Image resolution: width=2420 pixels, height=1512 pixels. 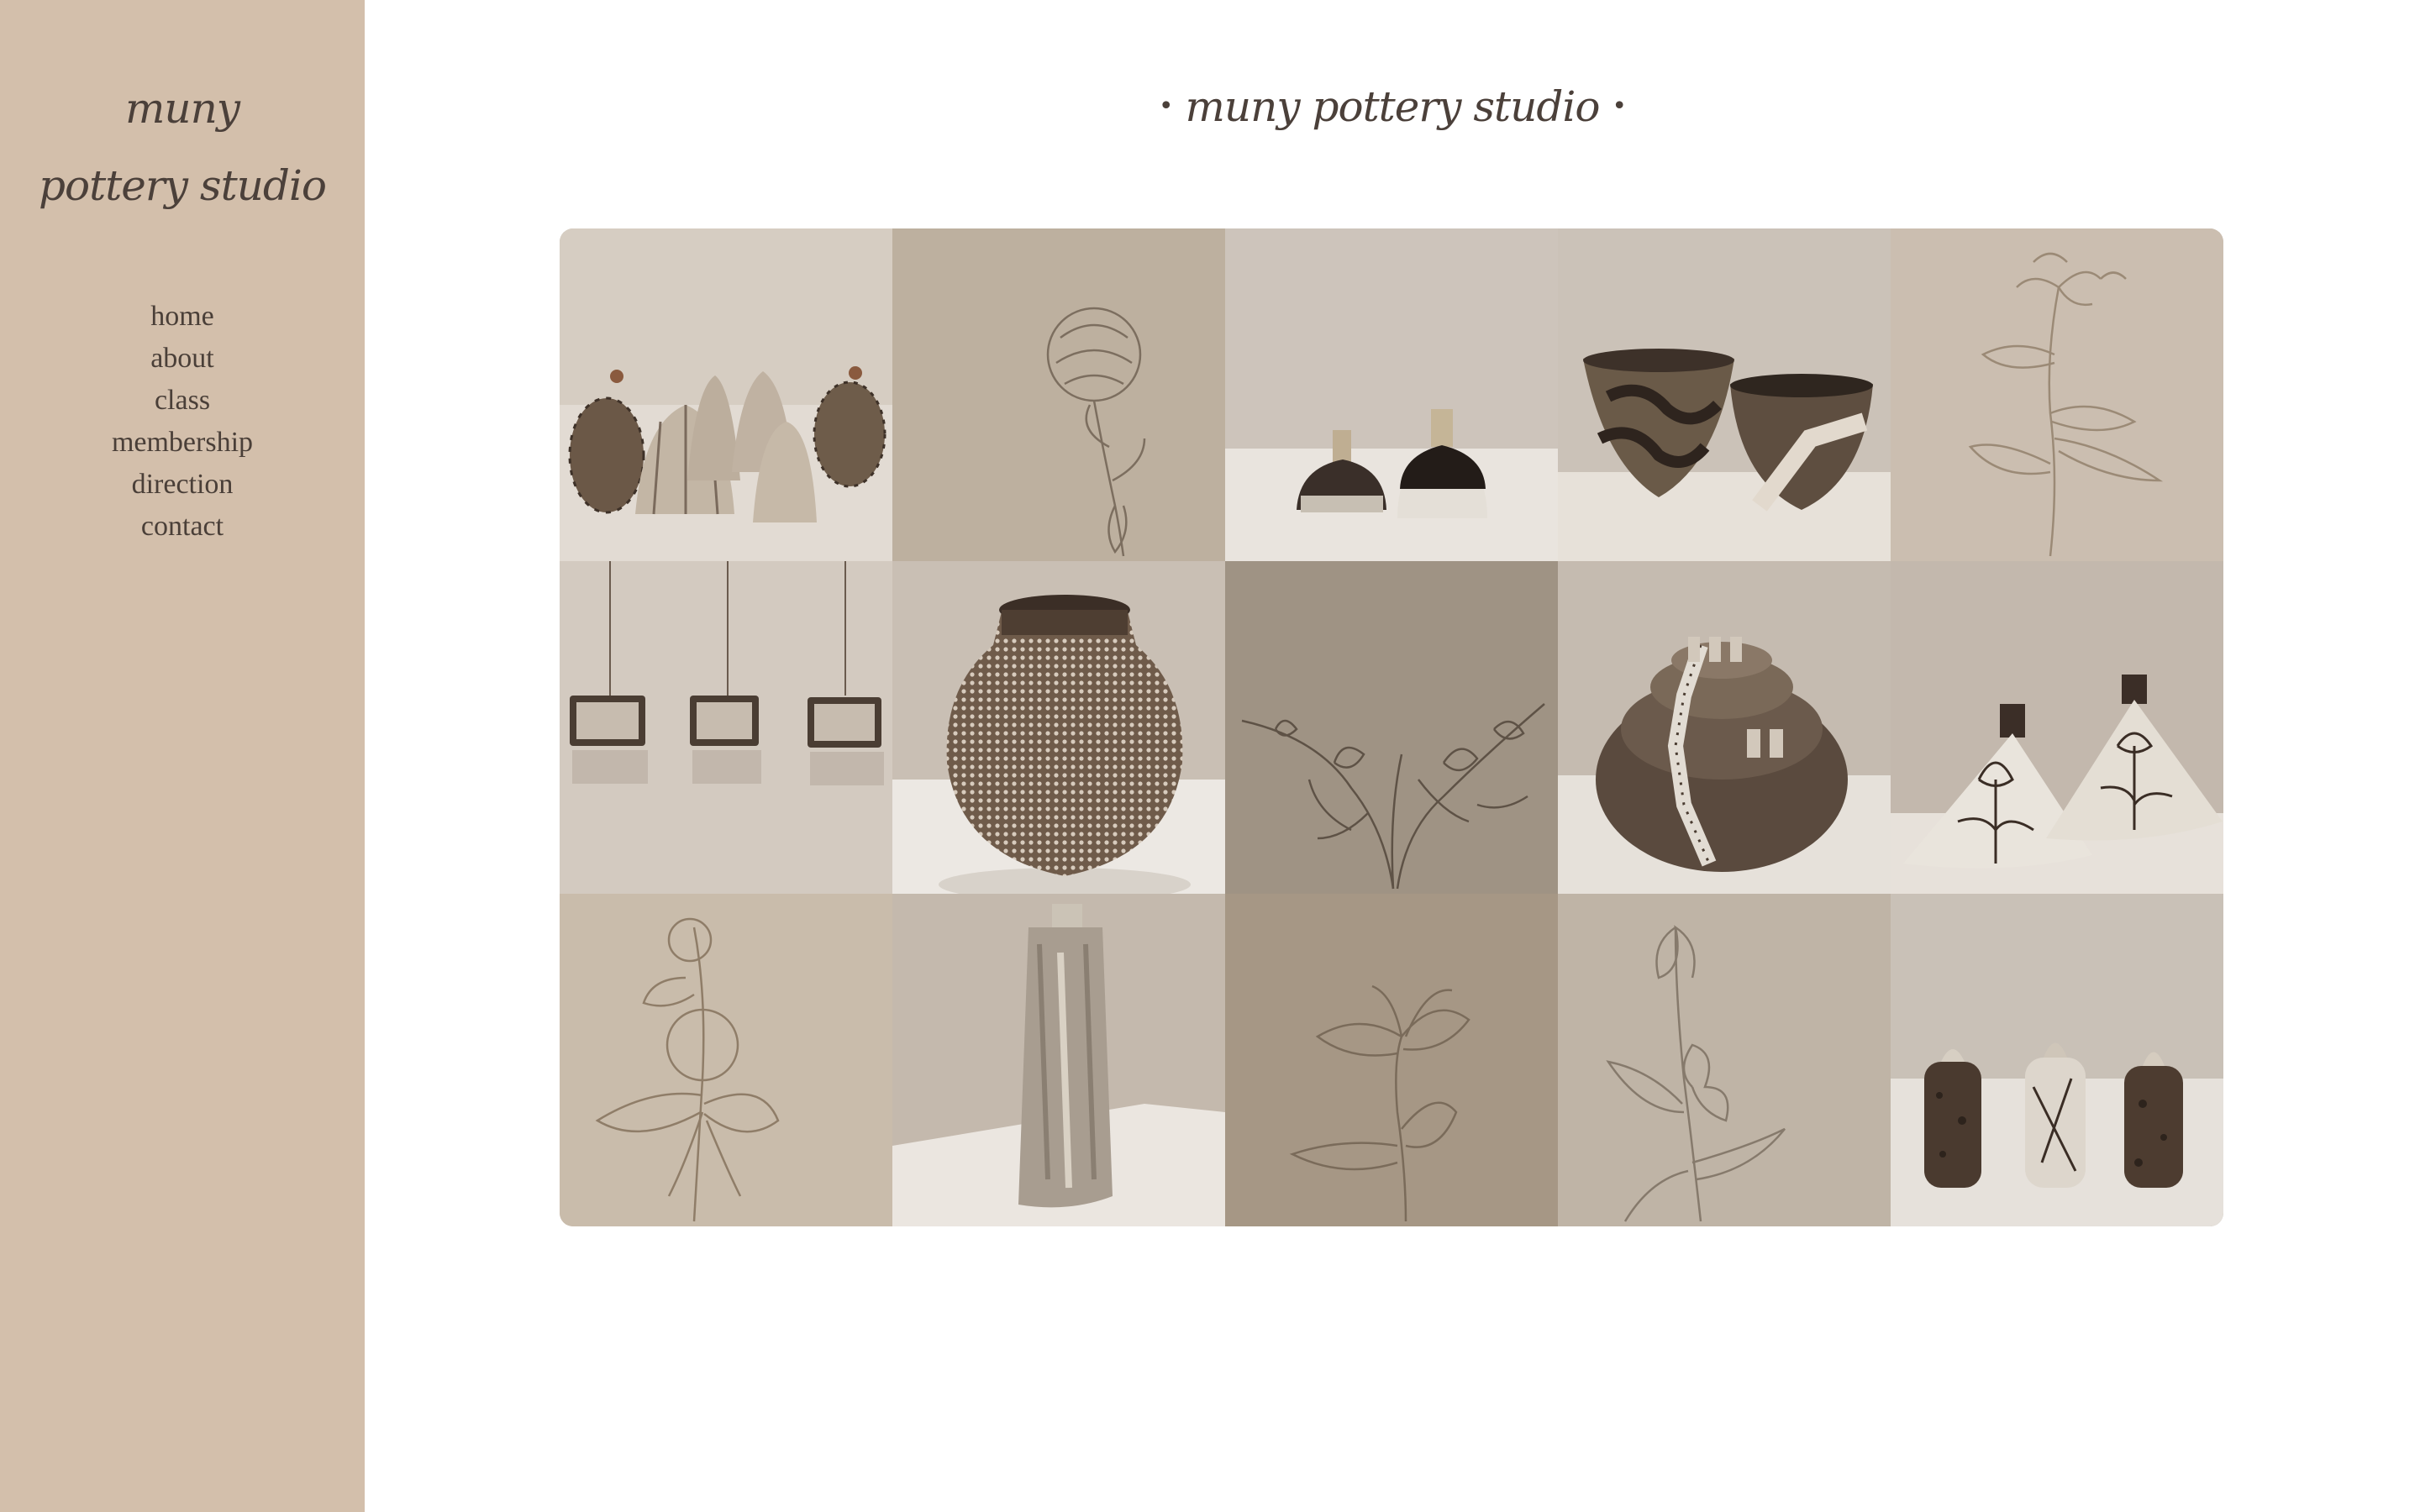 I want to click on gallery-tile-small-bottles, so click(x=1391, y=394).